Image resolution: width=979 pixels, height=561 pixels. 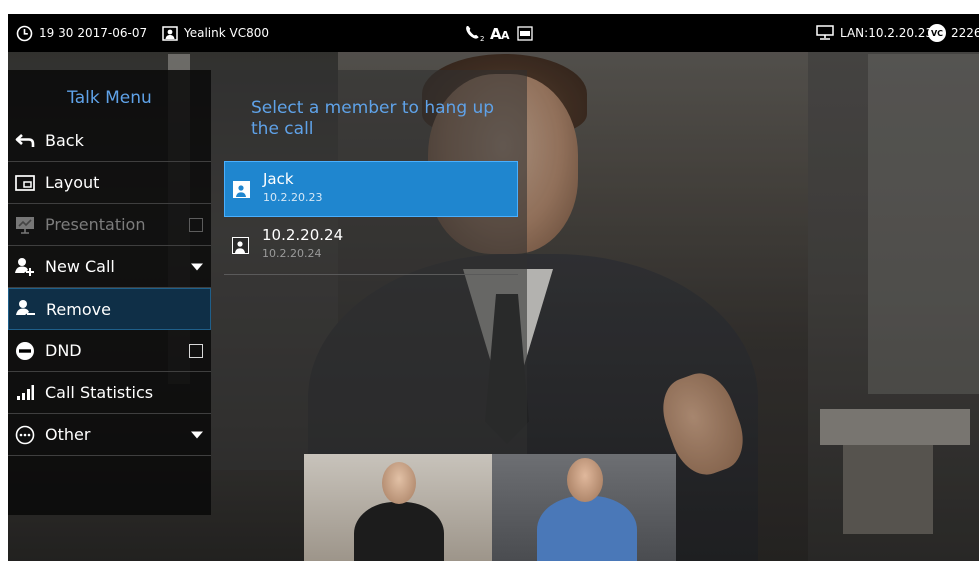 I want to click on presentation-icon, so click(x=25, y=225).